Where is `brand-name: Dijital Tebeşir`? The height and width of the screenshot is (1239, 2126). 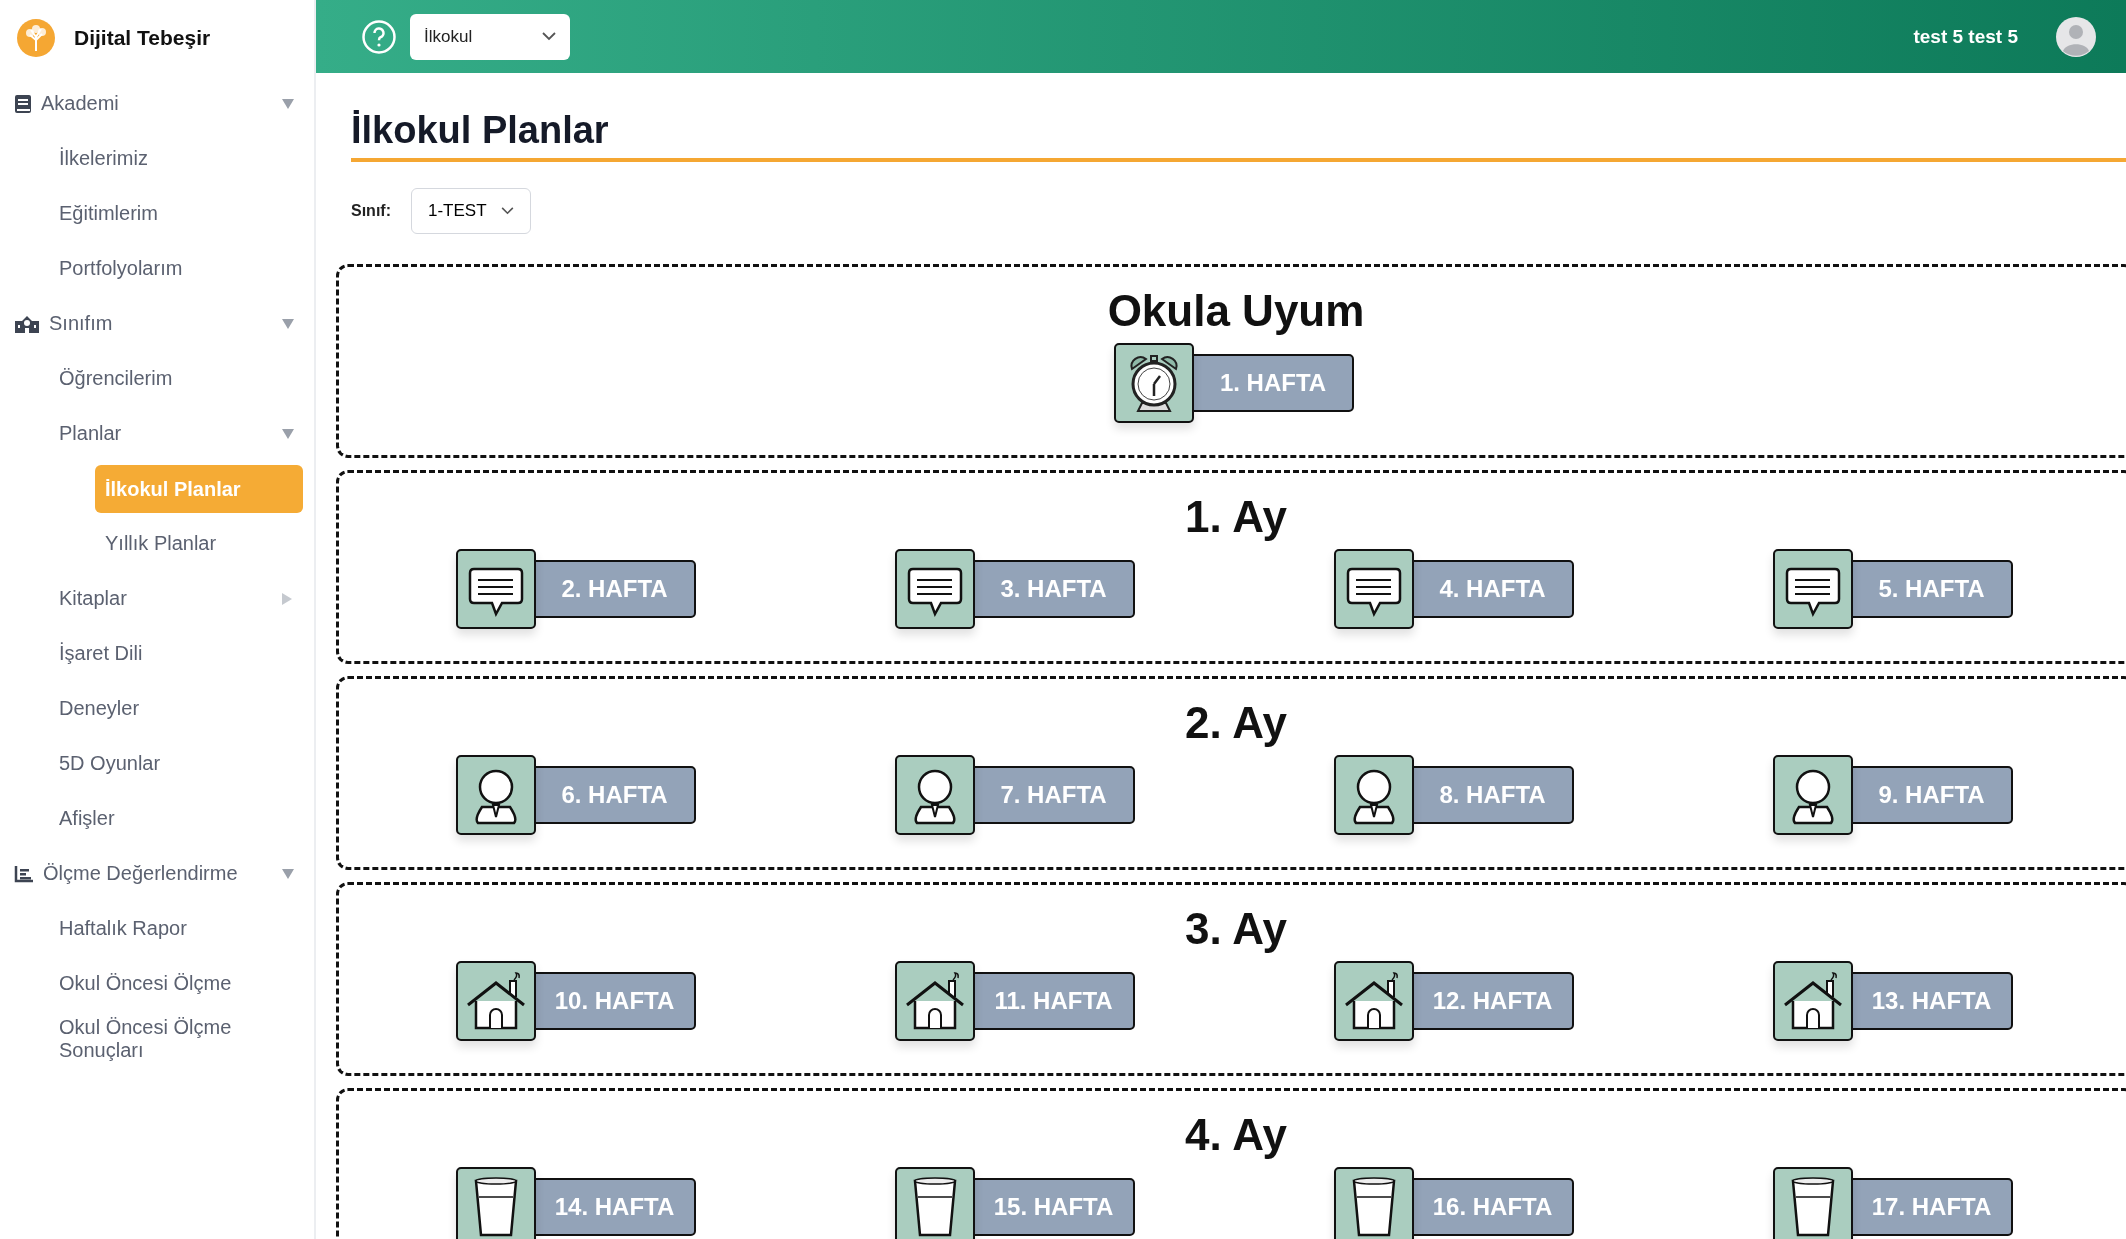 brand-name: Dijital Tebeşir is located at coordinates (142, 38).